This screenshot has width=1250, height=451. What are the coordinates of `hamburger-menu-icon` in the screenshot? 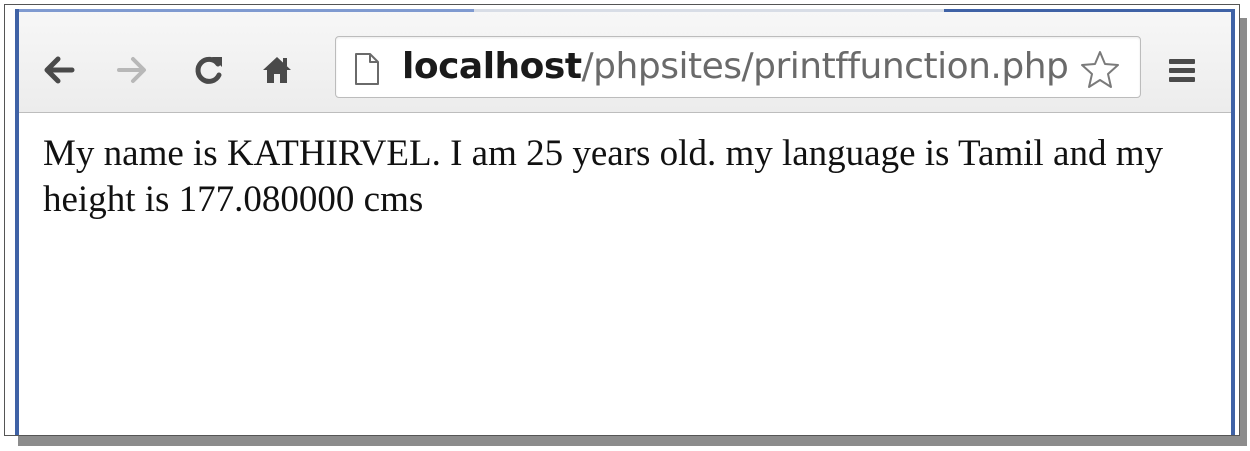 It's located at (1182, 70).